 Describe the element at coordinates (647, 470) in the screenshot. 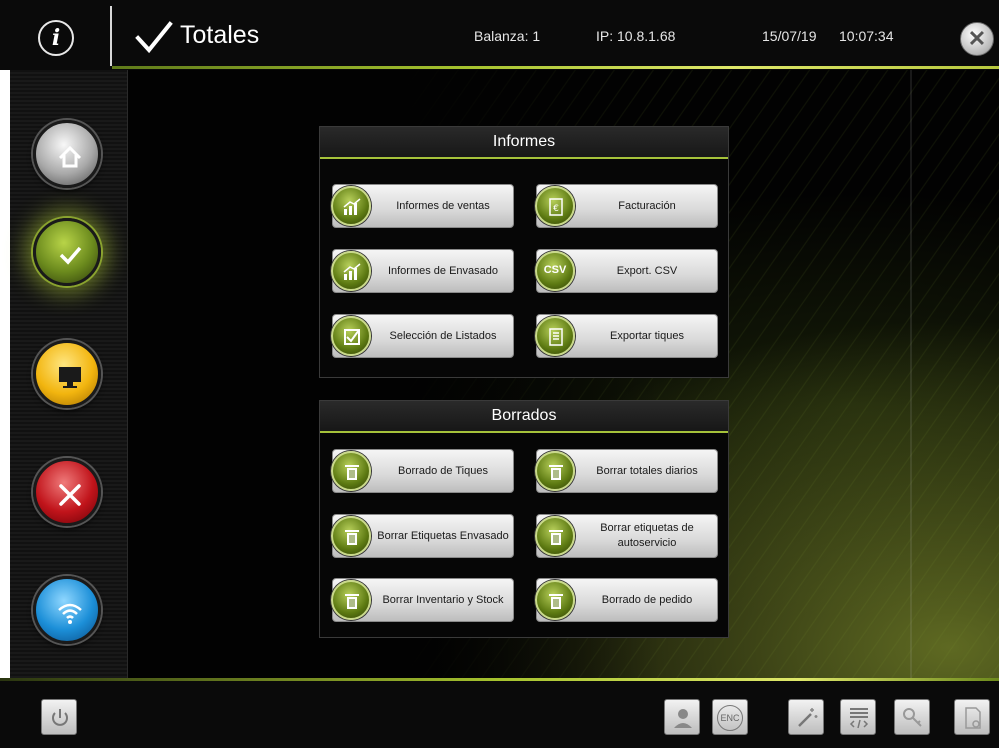

I see `button-label: Borrar totales diarios` at that location.